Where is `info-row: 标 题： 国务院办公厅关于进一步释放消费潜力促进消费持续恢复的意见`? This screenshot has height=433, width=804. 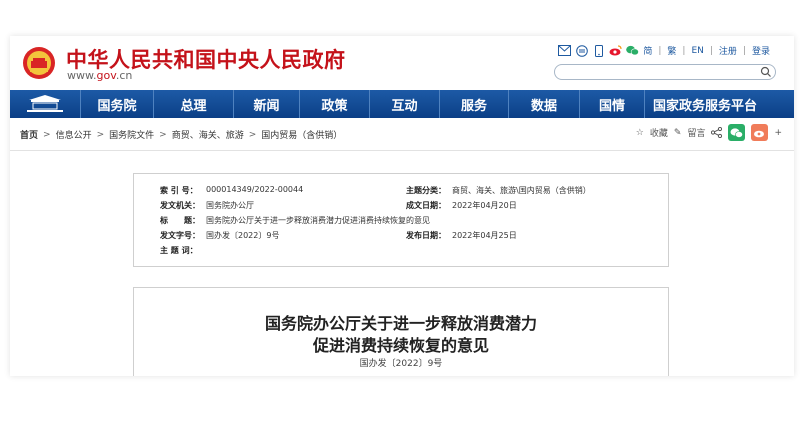 info-row: 标 题： 国务院办公厅关于进一步释放消费潜力促进消费持续恢复的意见 is located at coordinates (295, 220).